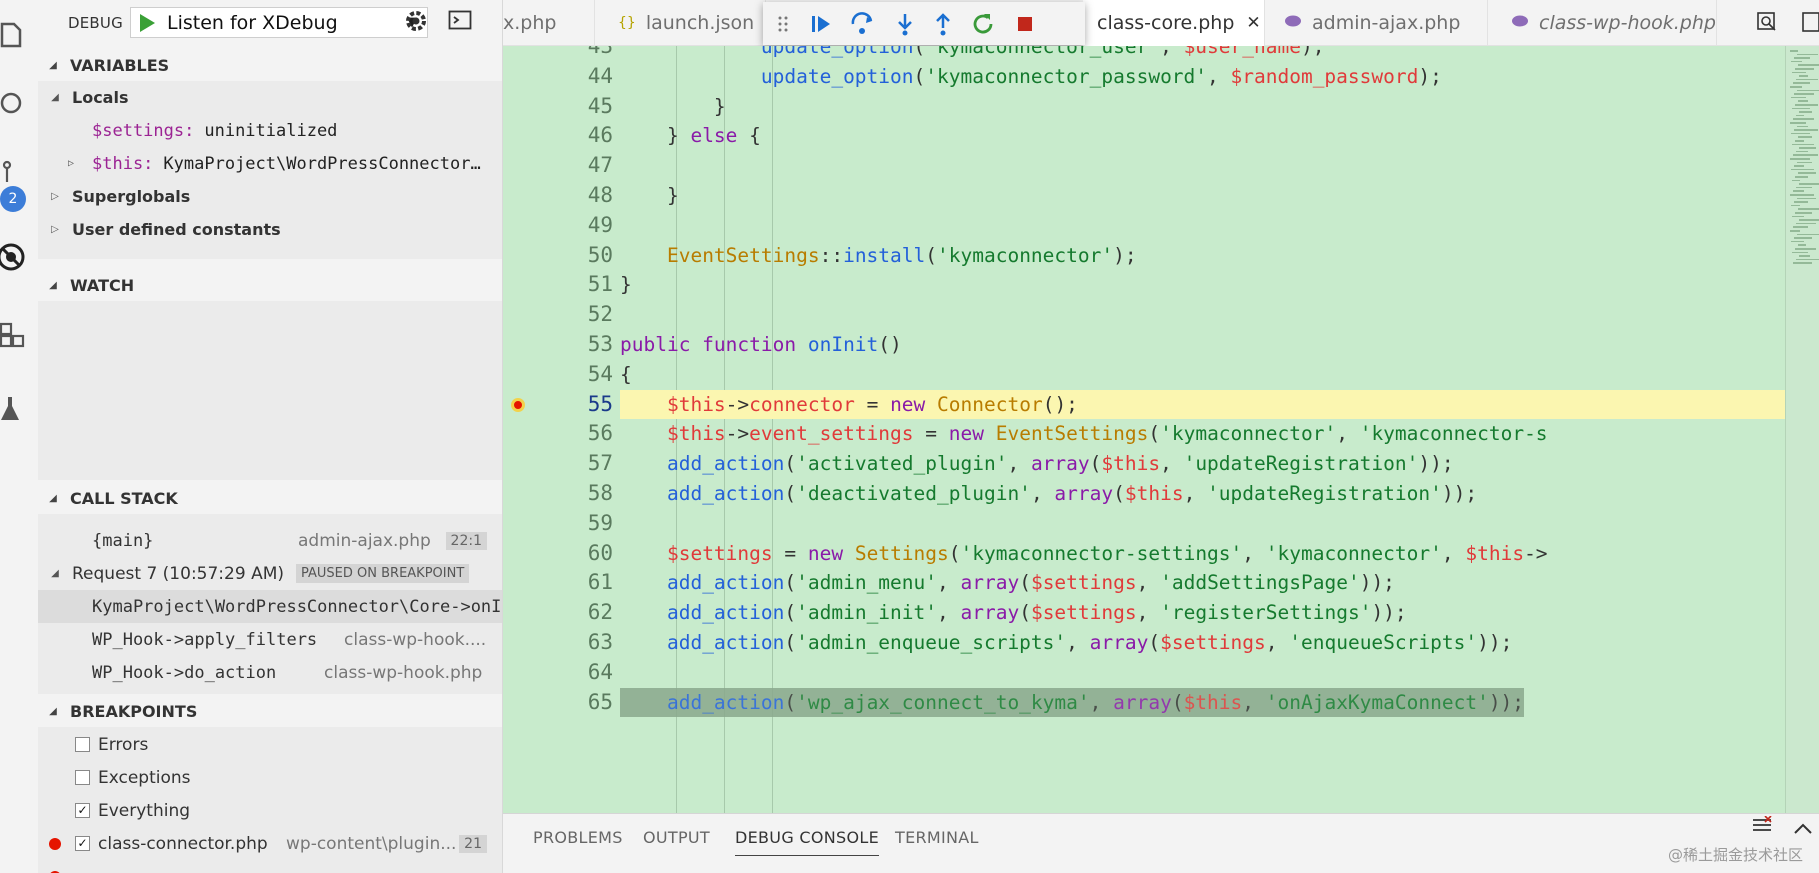 This screenshot has width=1819, height=873. I want to click on source-control-icon, so click(15, 172).